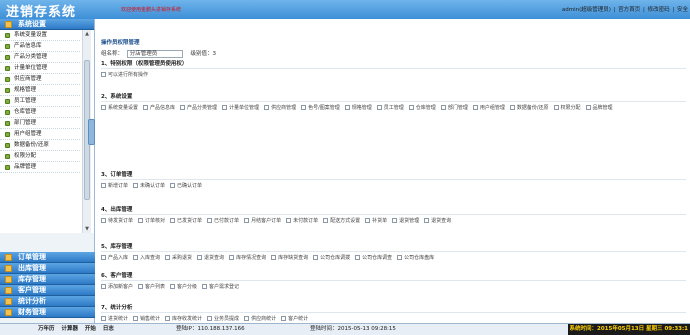 The height and width of the screenshot is (335, 690). Describe the element at coordinates (599, 108) in the screenshot. I see `permission-checkbox: 品牌管理` at that location.